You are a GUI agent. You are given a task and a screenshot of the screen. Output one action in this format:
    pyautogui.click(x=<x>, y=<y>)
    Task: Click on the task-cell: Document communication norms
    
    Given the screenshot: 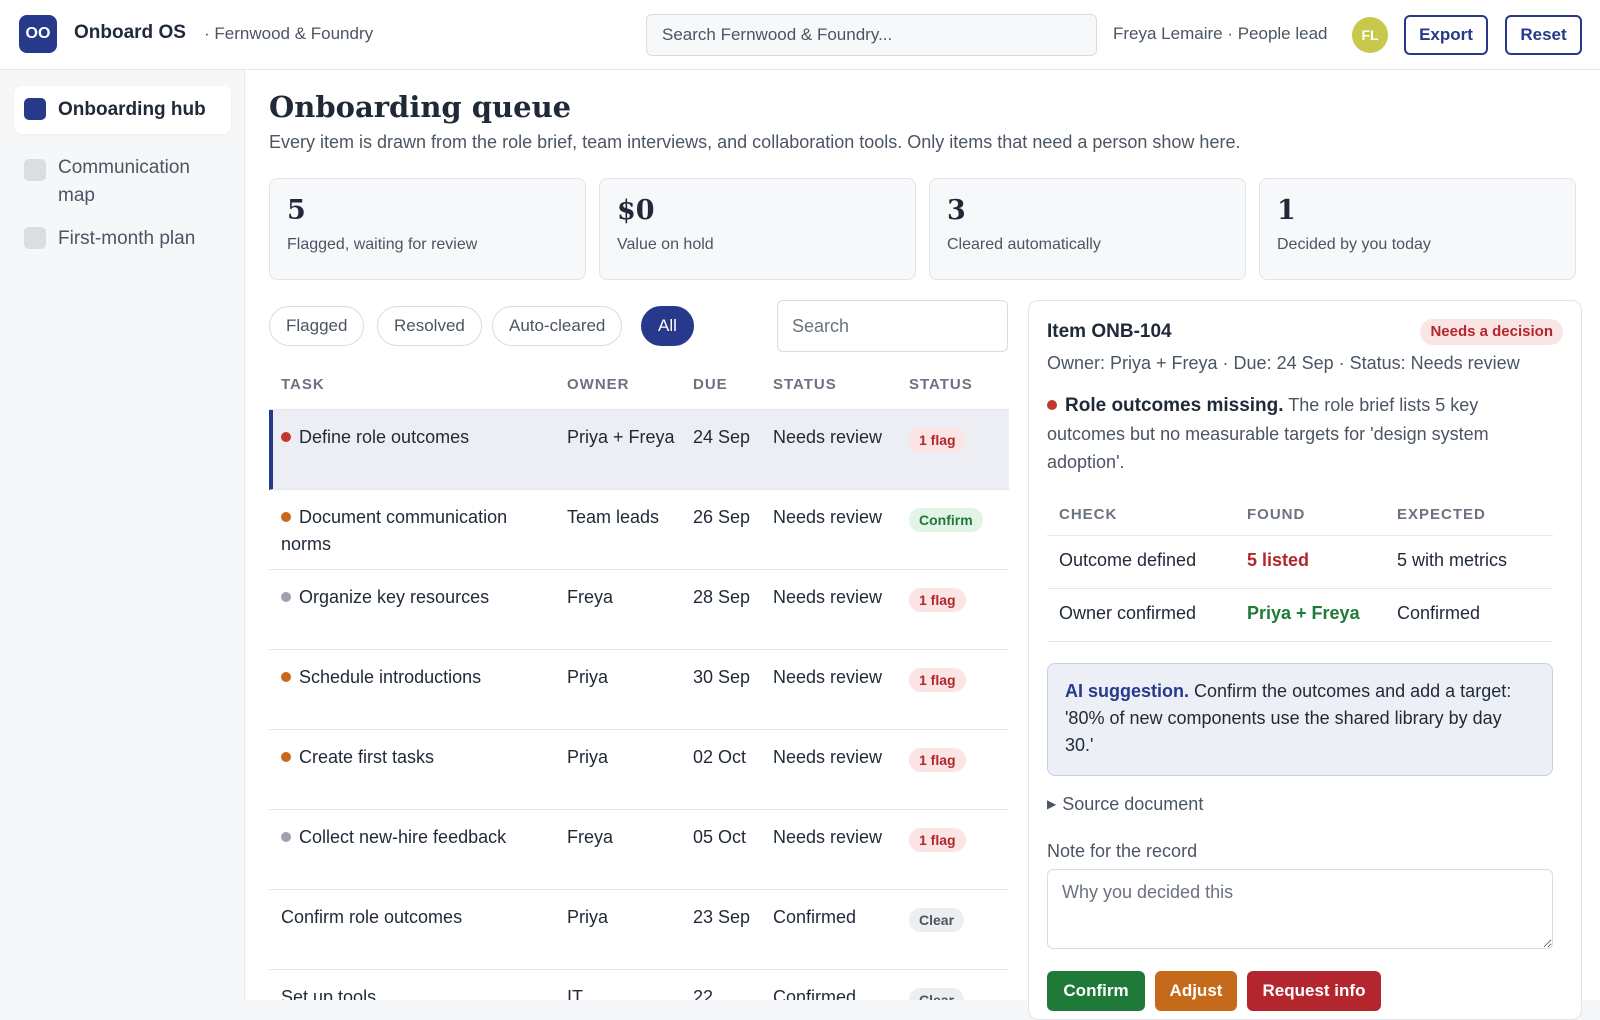 What is the action you would take?
    pyautogui.click(x=416, y=531)
    